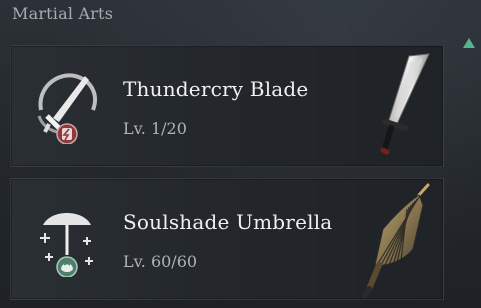  Describe the element at coordinates (67, 105) in the screenshot. I see `thundercry-blade-icon` at that location.